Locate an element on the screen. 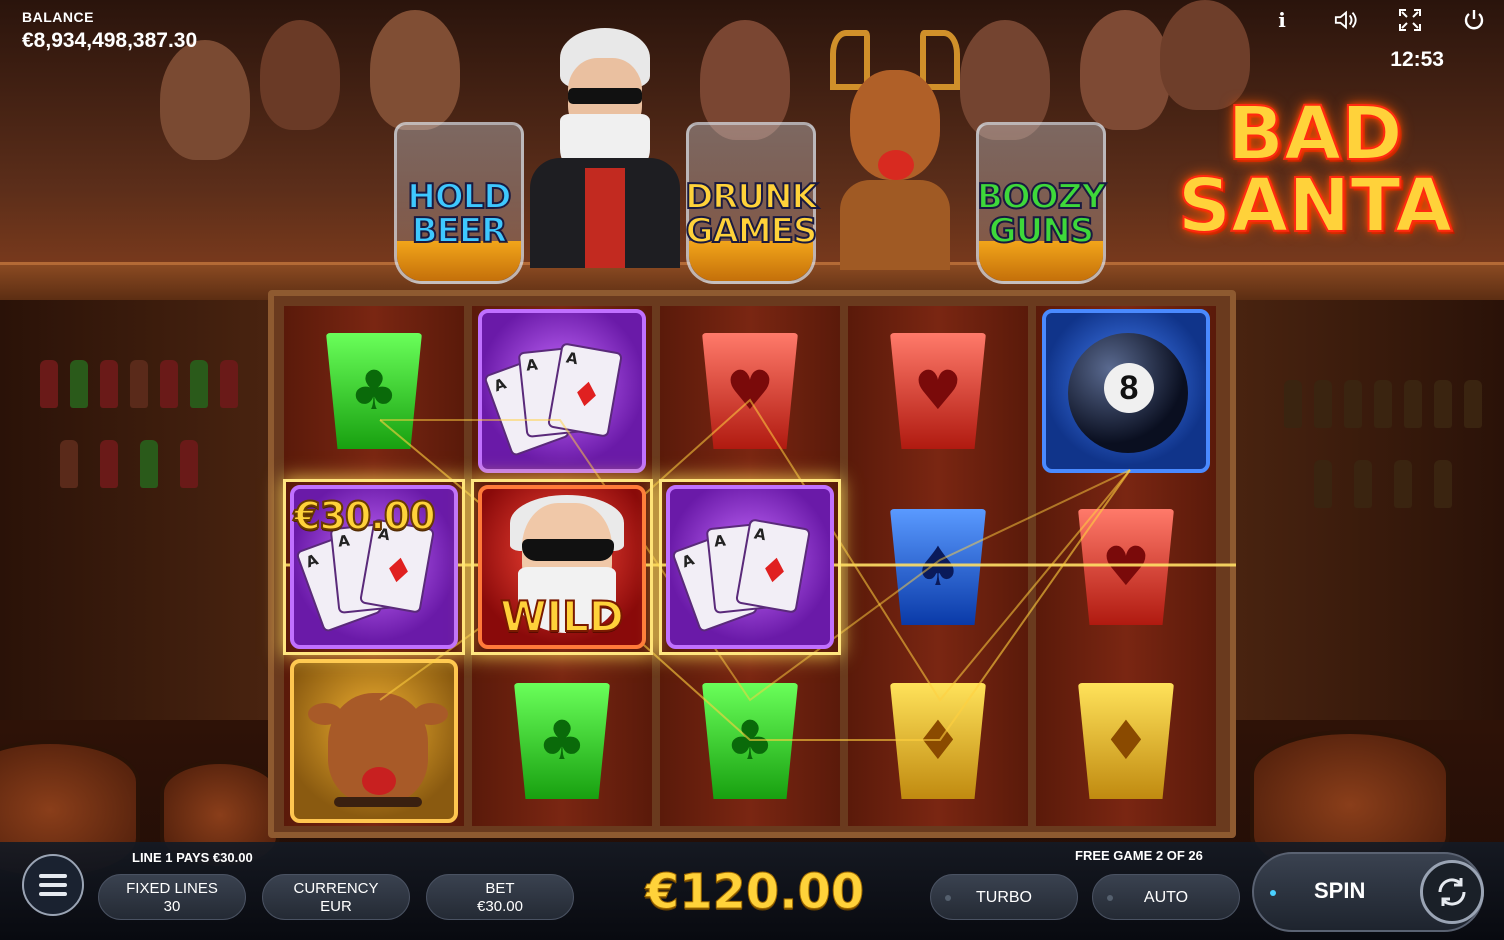 Image resolution: width=1504 pixels, height=940 pixels. balance-value: €8,934,498,387.30 is located at coordinates (110, 40).